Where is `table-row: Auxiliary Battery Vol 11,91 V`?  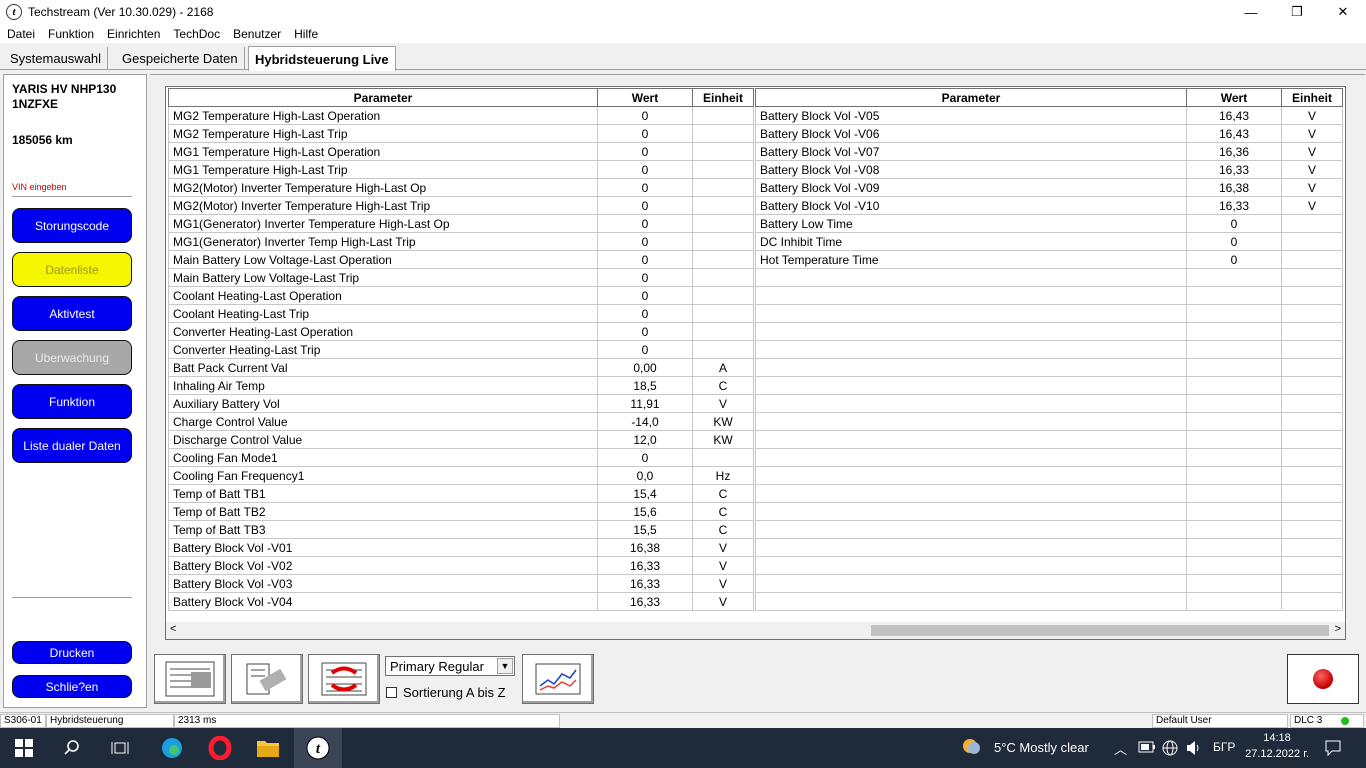 table-row: Auxiliary Battery Vol 11,91 V is located at coordinates (461, 403).